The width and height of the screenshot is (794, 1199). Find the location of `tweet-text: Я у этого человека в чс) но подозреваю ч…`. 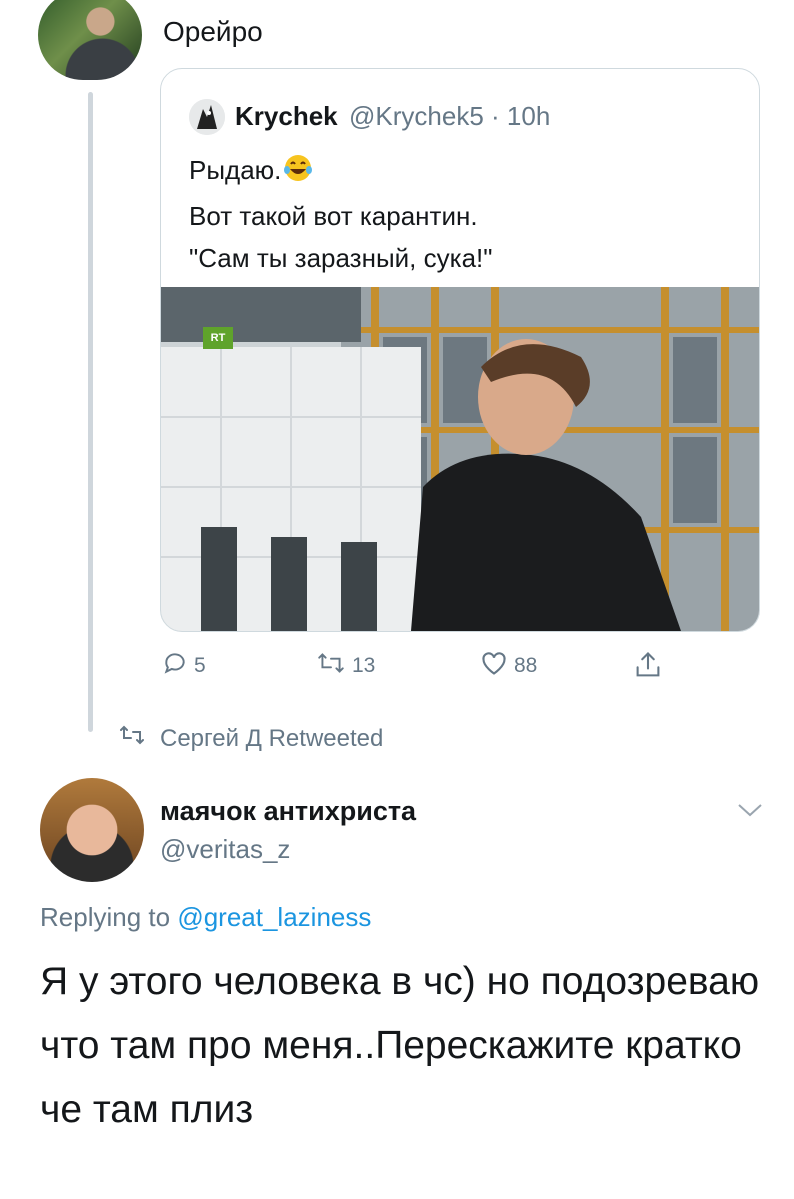

tweet-text: Я у этого человека в чс) но подозреваю ч… is located at coordinates (400, 1045).